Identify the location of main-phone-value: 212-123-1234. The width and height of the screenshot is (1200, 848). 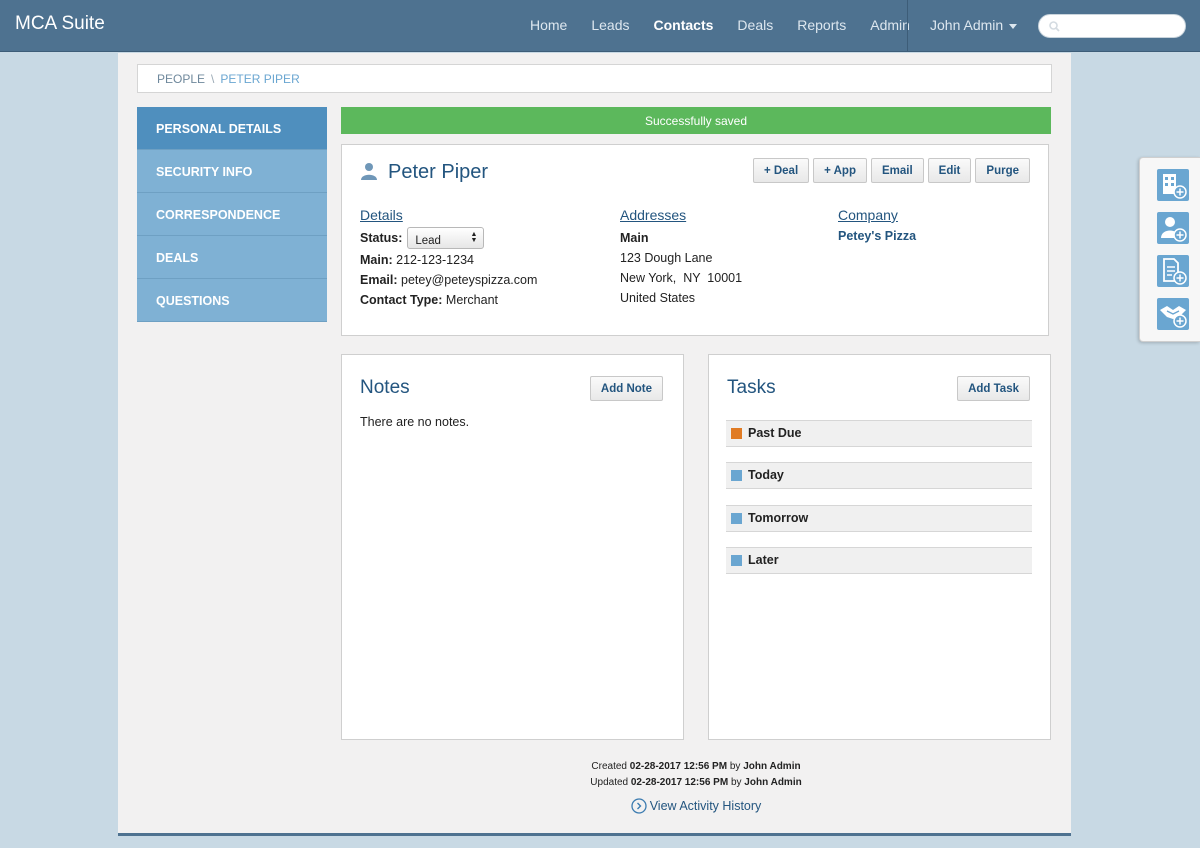
(435, 260).